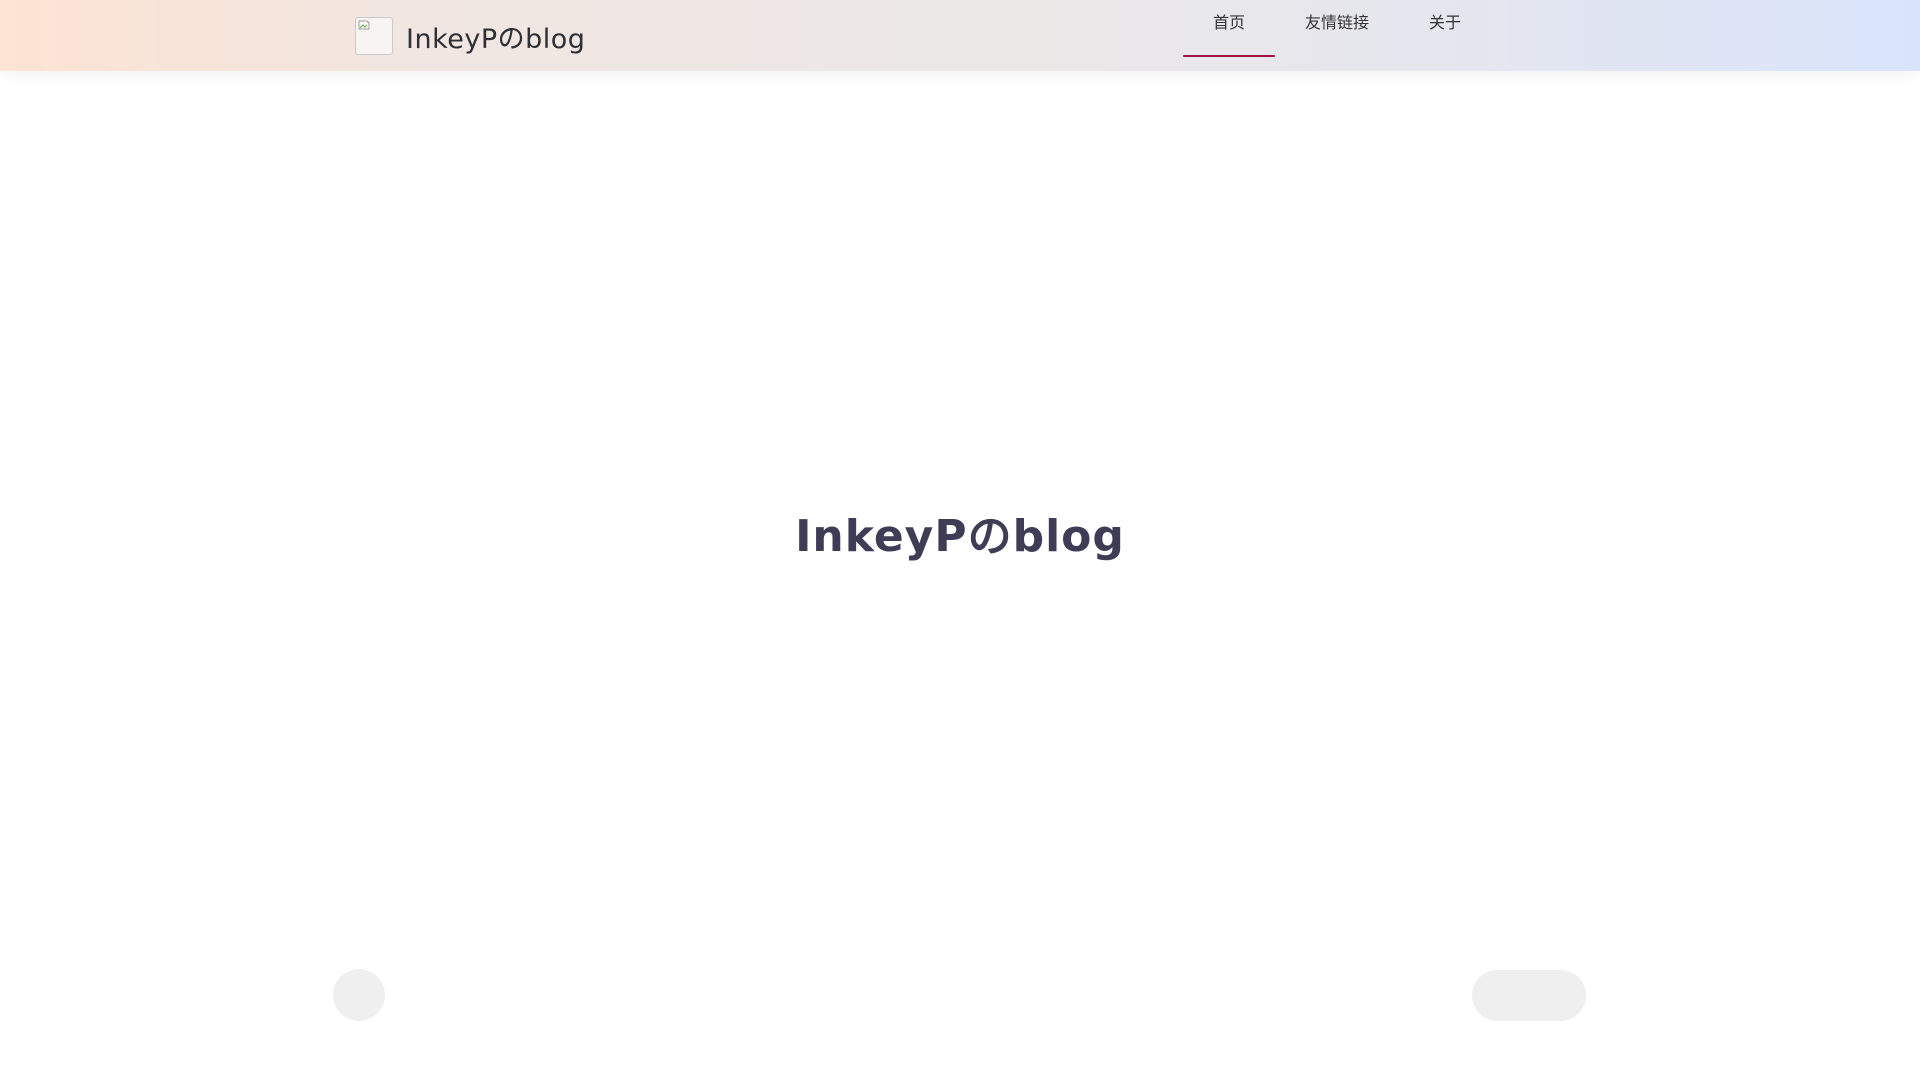 This screenshot has height=1080, width=1920. I want to click on main-nav: 首页 友情链接 关于, so click(1337, 35).